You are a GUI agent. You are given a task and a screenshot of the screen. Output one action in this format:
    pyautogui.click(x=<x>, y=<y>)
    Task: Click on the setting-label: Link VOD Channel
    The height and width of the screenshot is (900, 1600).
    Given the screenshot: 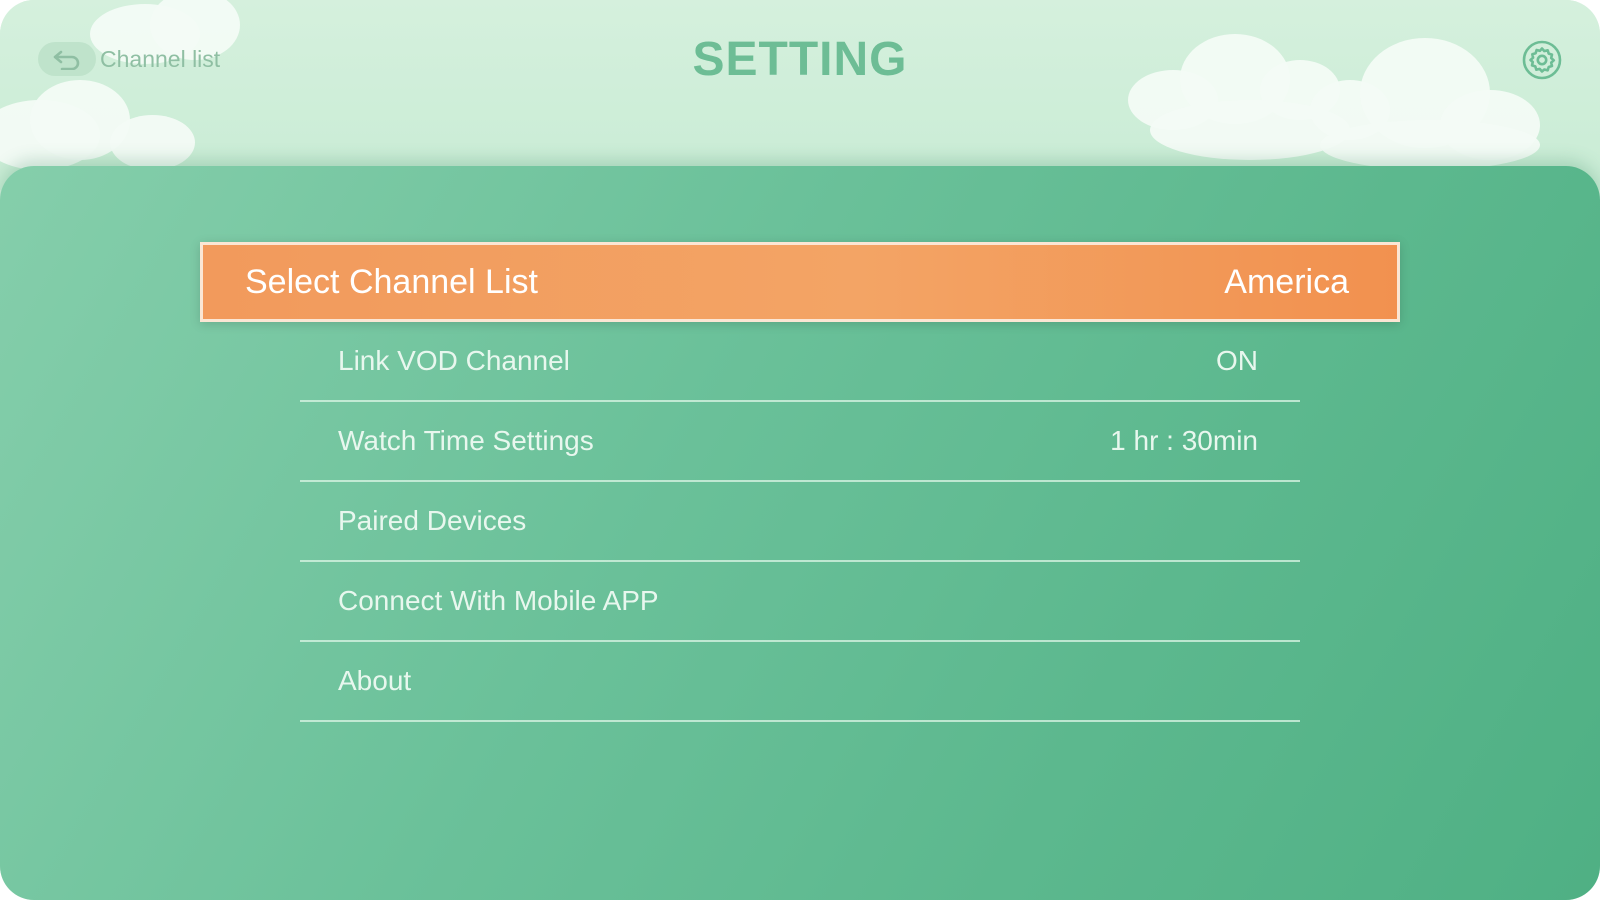 What is the action you would take?
    pyautogui.click(x=454, y=360)
    